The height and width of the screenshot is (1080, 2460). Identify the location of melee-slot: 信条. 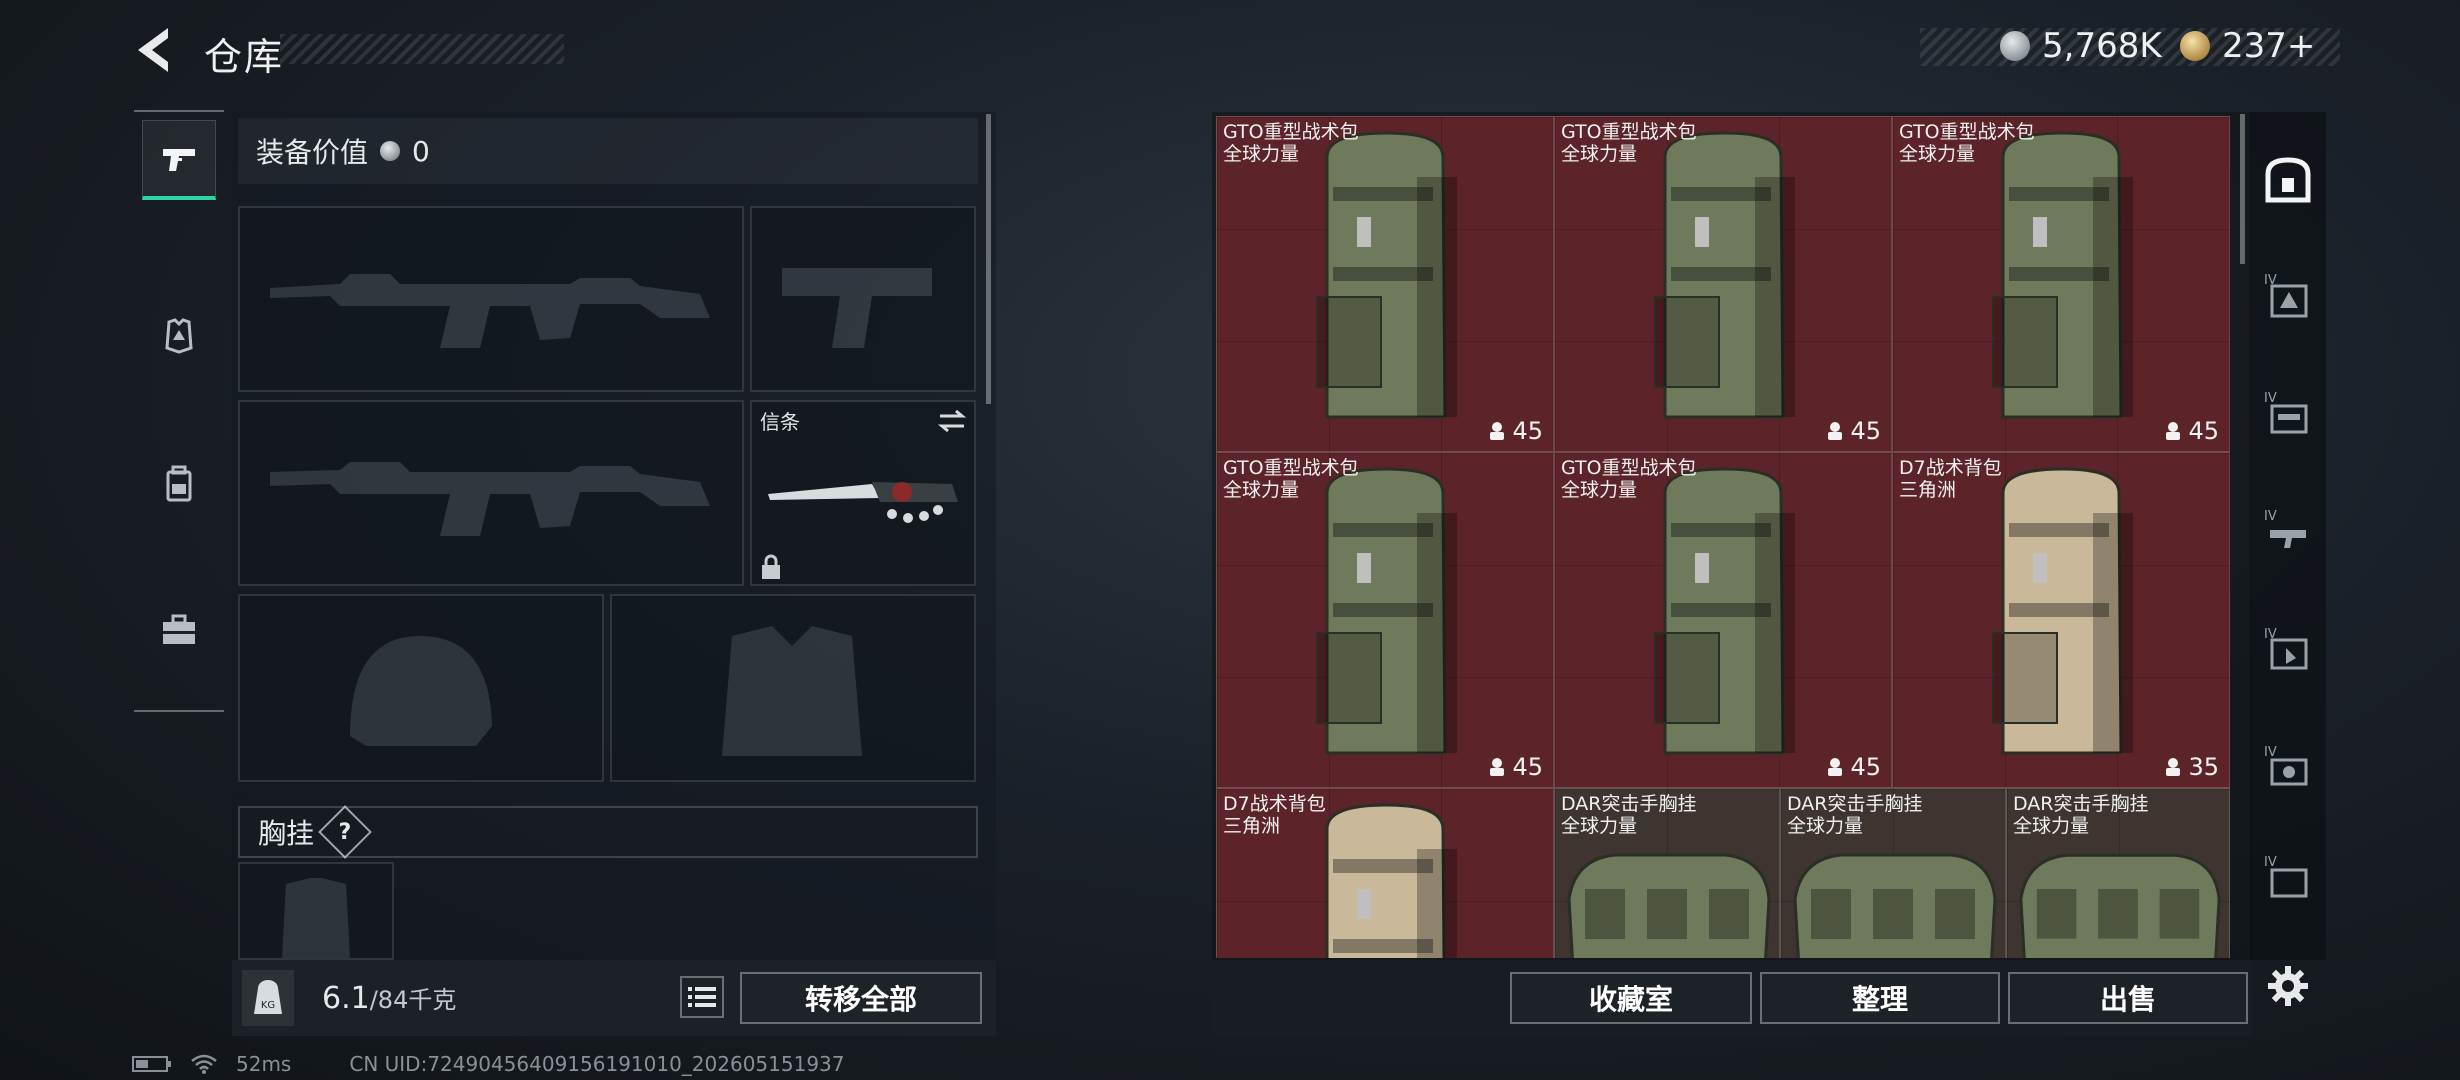
(863, 493).